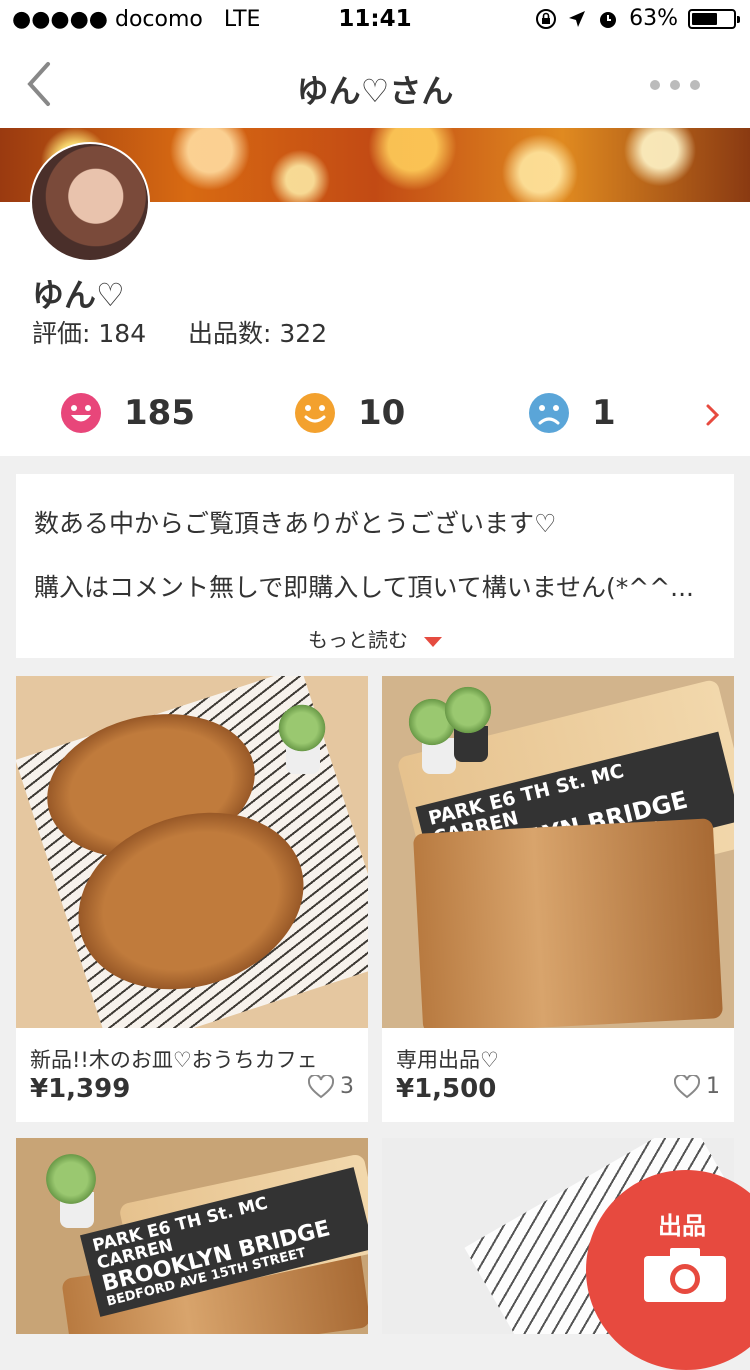  What do you see at coordinates (315, 413) in the screenshot?
I see `smile-face-icon` at bounding box center [315, 413].